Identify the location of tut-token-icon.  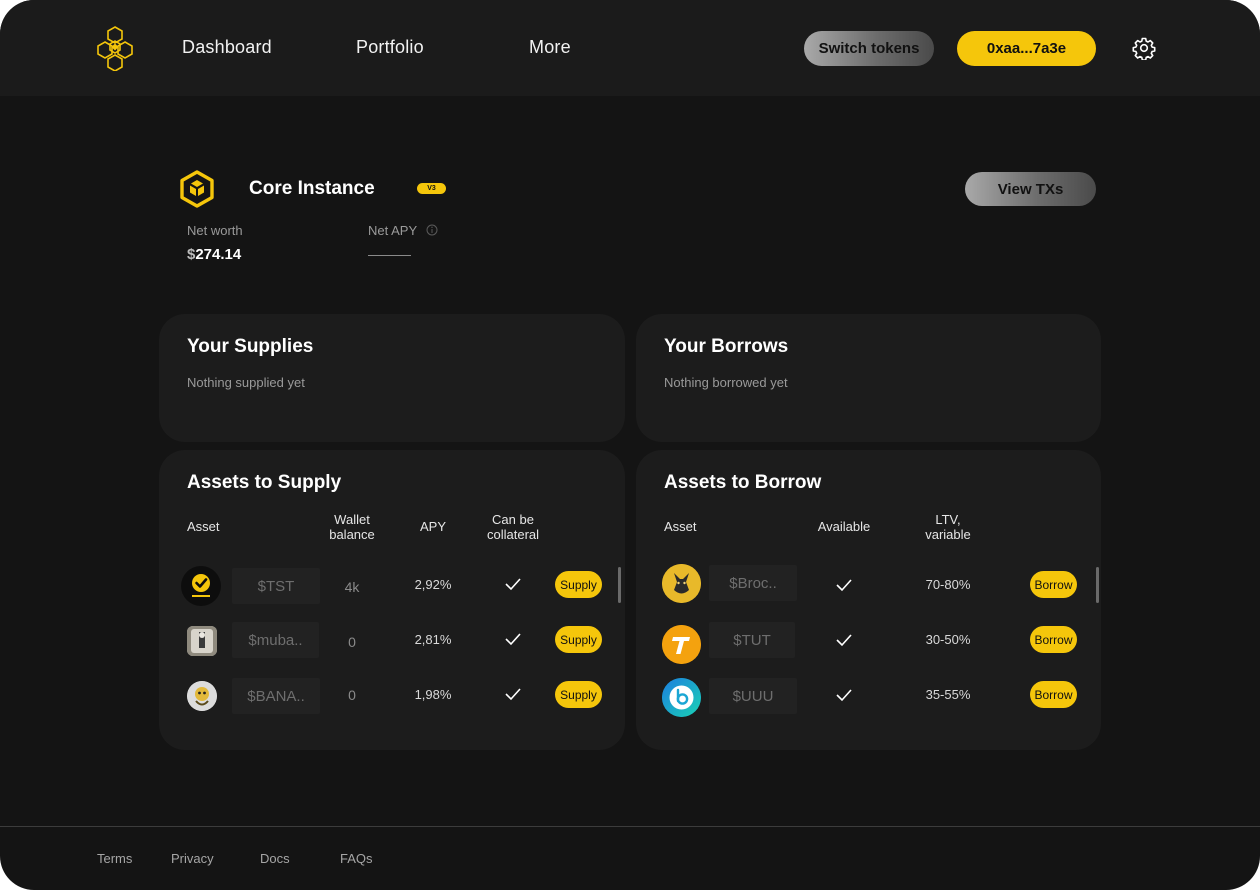
(681, 644).